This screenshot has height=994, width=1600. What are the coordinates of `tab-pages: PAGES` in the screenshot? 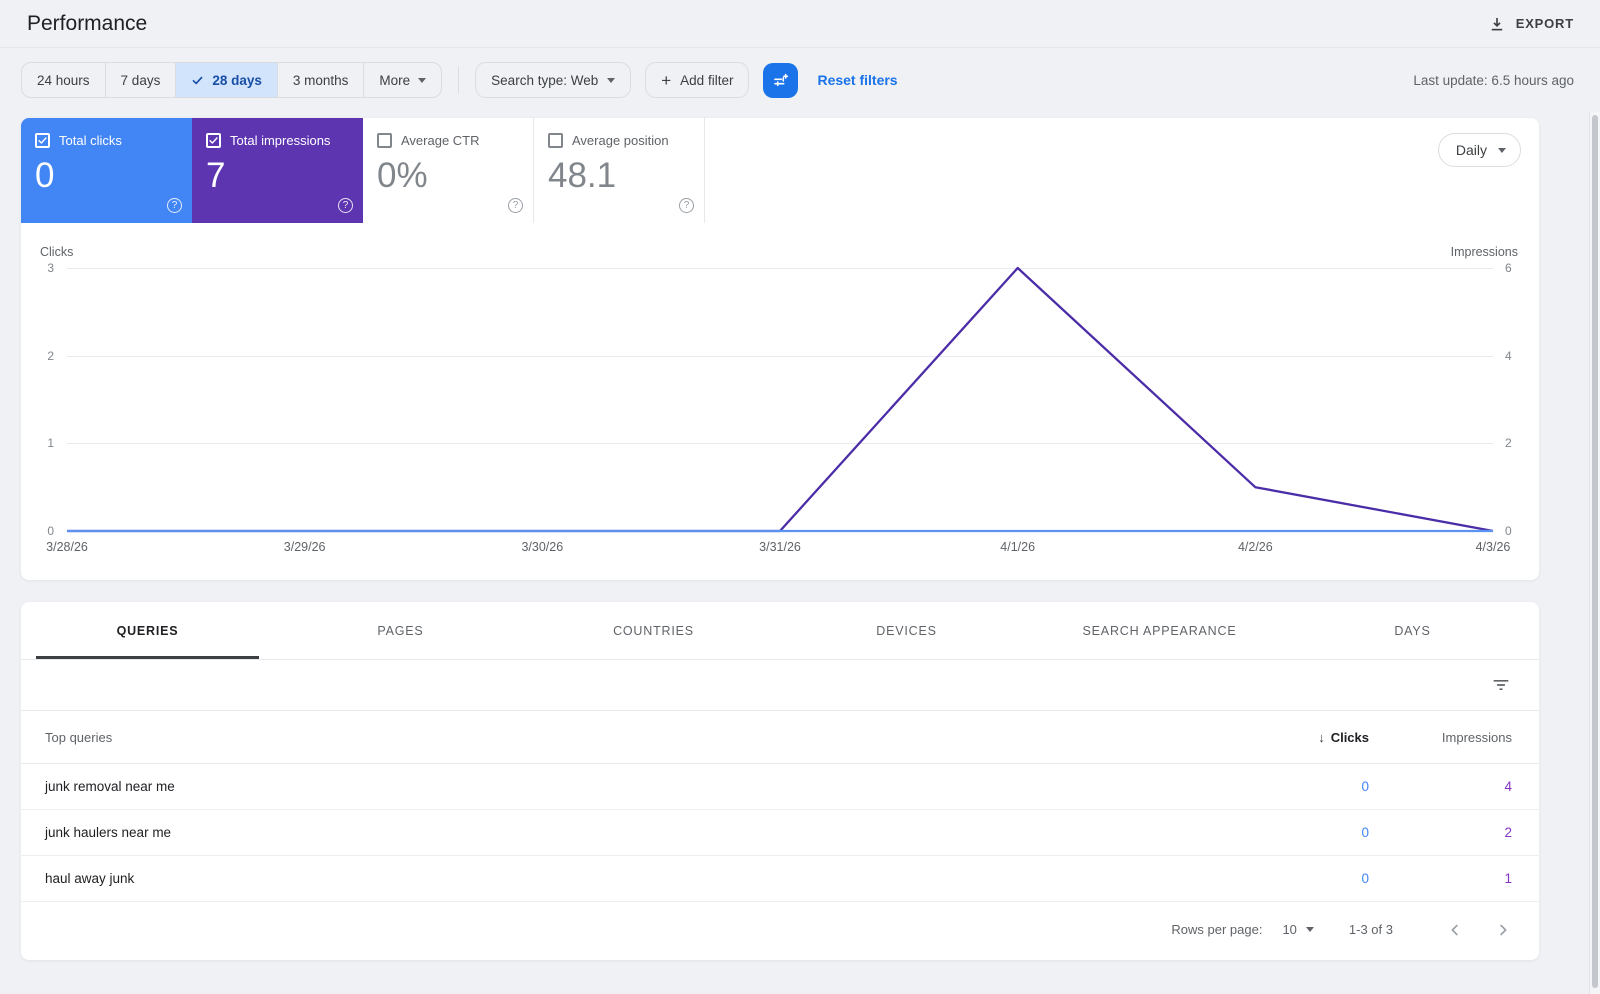 It's located at (400, 630).